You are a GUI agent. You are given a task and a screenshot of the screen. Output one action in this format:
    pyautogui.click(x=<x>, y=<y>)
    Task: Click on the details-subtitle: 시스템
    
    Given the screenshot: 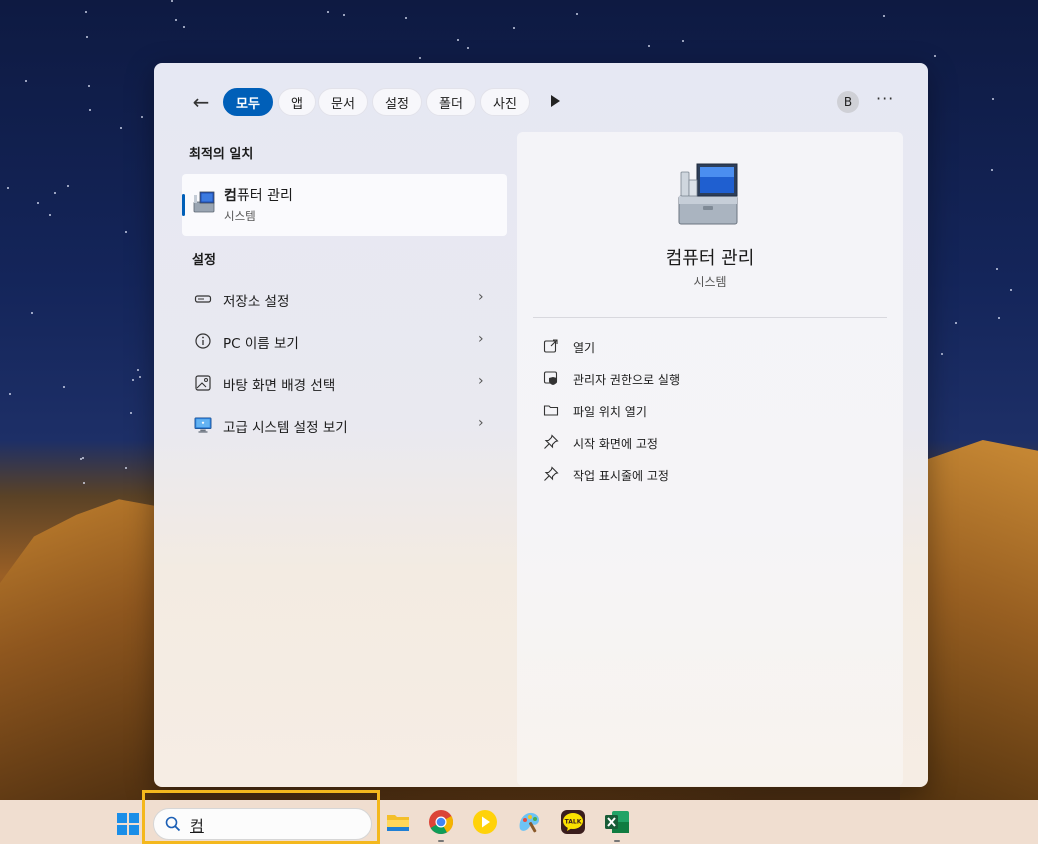 What is the action you would take?
    pyautogui.click(x=710, y=282)
    